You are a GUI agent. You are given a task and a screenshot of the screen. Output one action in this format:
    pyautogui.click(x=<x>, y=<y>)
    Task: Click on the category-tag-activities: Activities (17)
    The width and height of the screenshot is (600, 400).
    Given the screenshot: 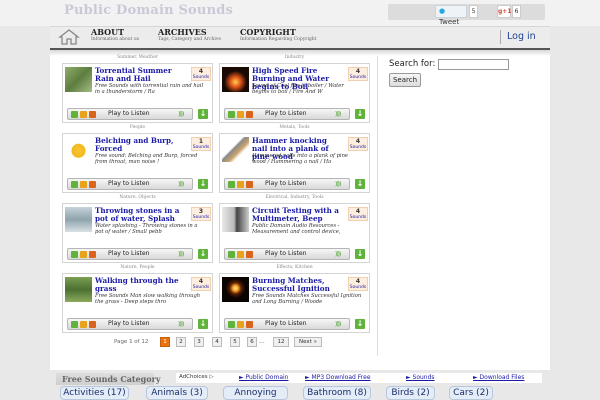 What is the action you would take?
    pyautogui.click(x=94, y=393)
    